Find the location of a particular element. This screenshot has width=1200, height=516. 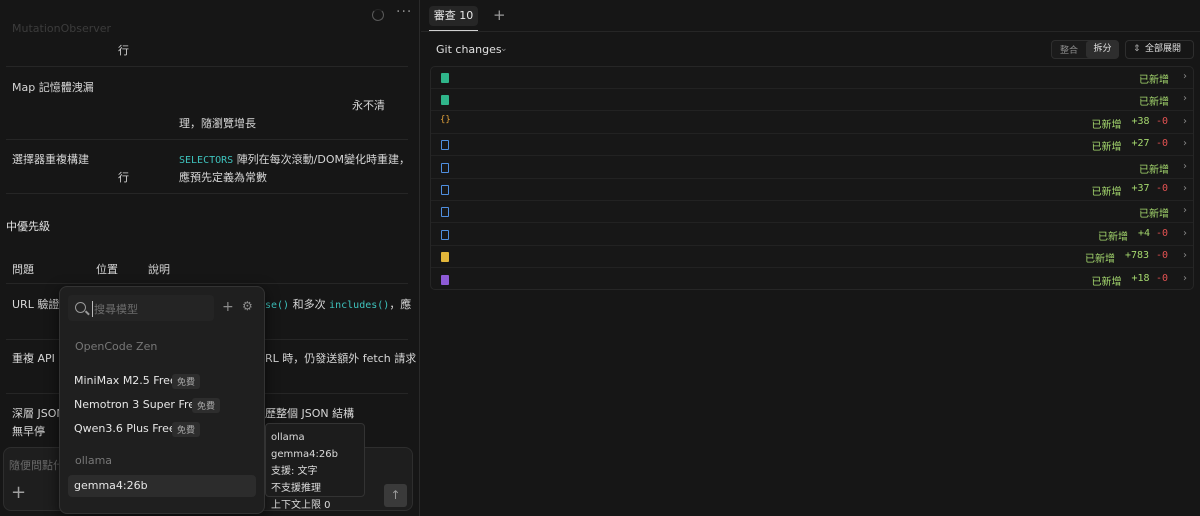

url-desc-mid: 和多次 is located at coordinates (309, 304).